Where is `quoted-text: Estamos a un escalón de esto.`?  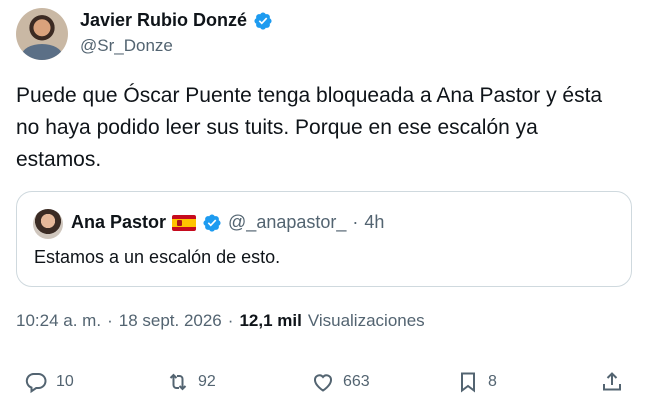 quoted-text: Estamos a un escalón de esto. is located at coordinates (157, 257).